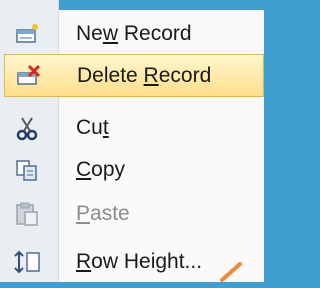  I want to click on menu-item-label: Paste, so click(103, 213).